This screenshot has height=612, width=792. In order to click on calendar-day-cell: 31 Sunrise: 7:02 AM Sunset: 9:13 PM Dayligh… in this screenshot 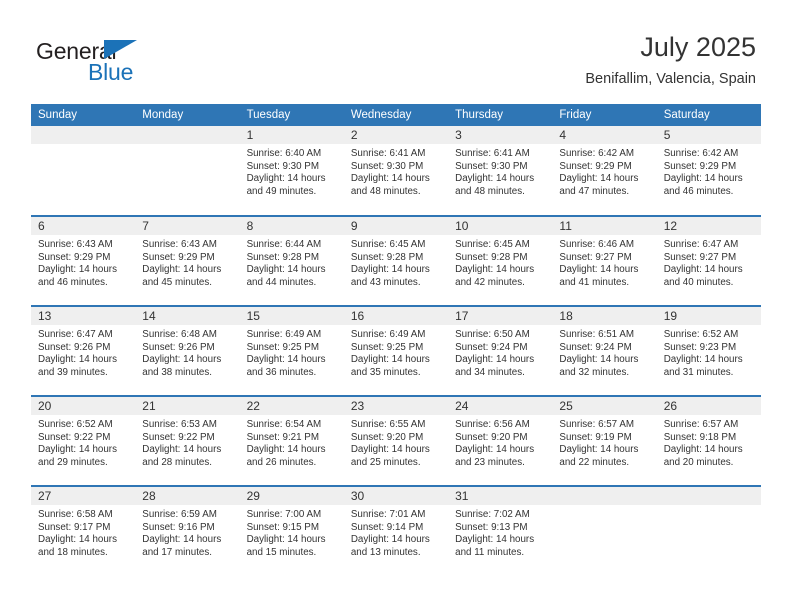, I will do `click(500, 531)`.